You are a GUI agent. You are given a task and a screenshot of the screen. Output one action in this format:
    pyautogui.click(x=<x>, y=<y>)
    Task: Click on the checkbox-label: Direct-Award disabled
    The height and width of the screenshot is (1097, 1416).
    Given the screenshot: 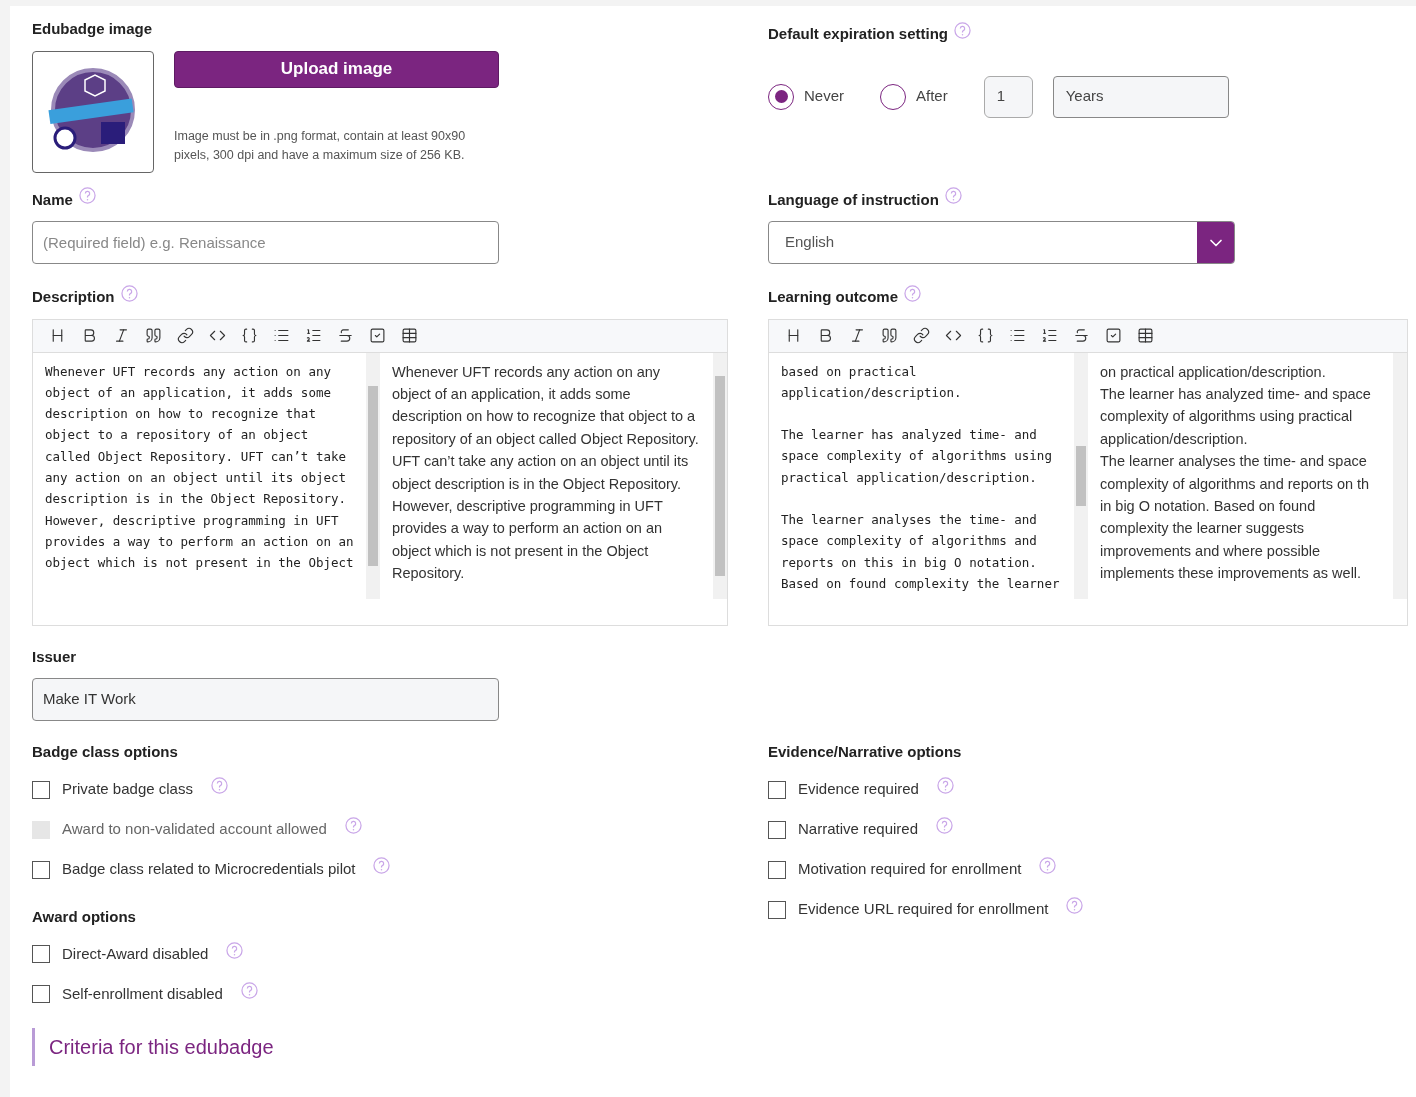 What is the action you would take?
    pyautogui.click(x=135, y=953)
    